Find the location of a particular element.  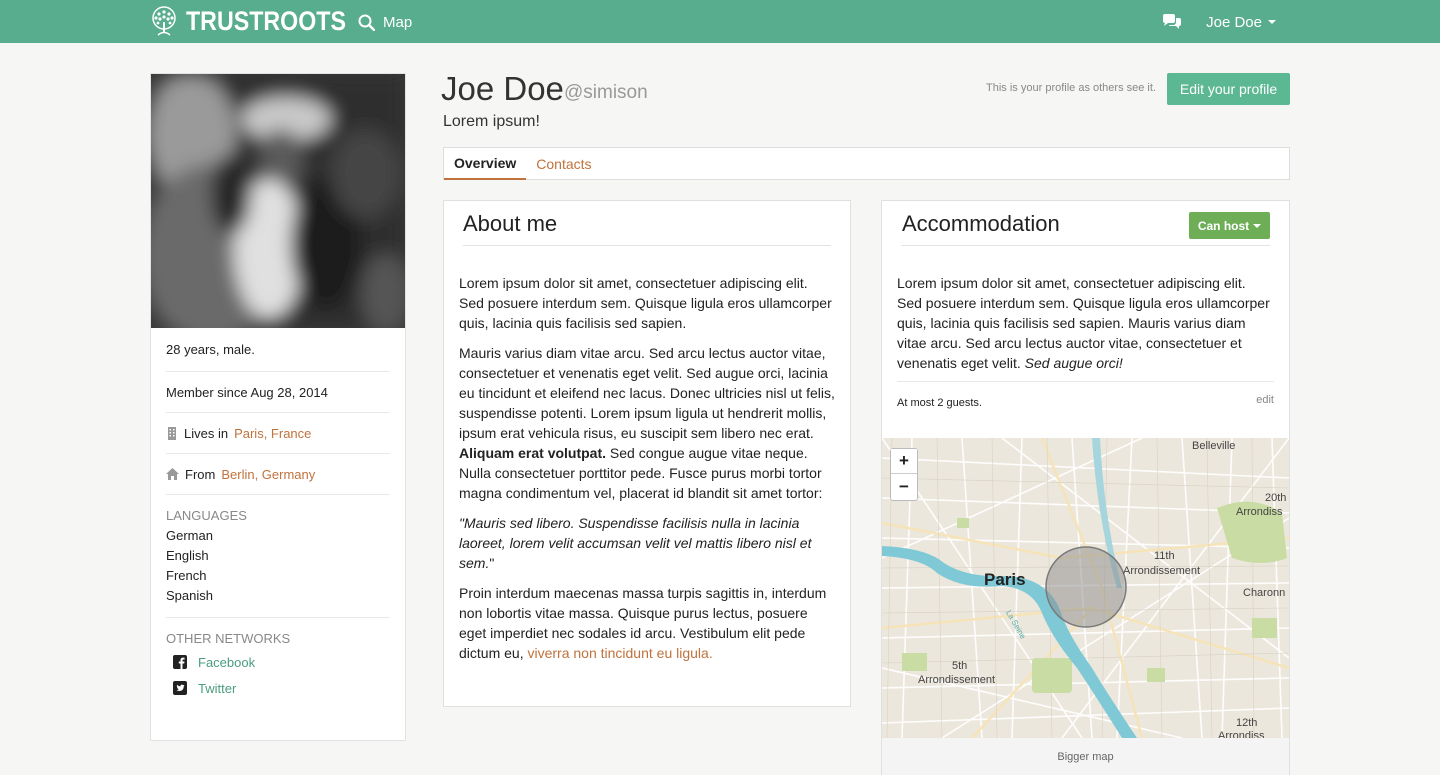

from-label: From is located at coordinates (200, 474).